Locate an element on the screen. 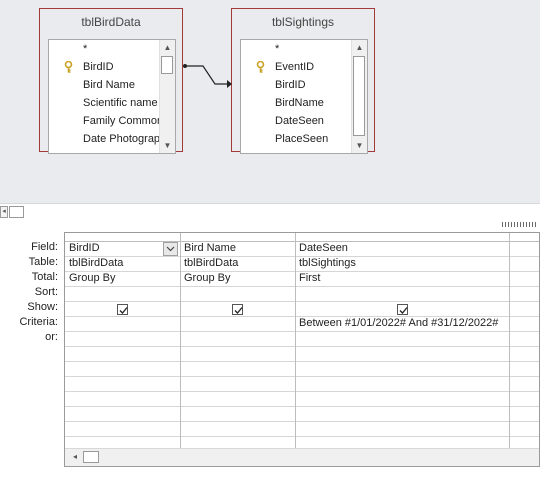  show-checkbox-col3 is located at coordinates (402, 309).